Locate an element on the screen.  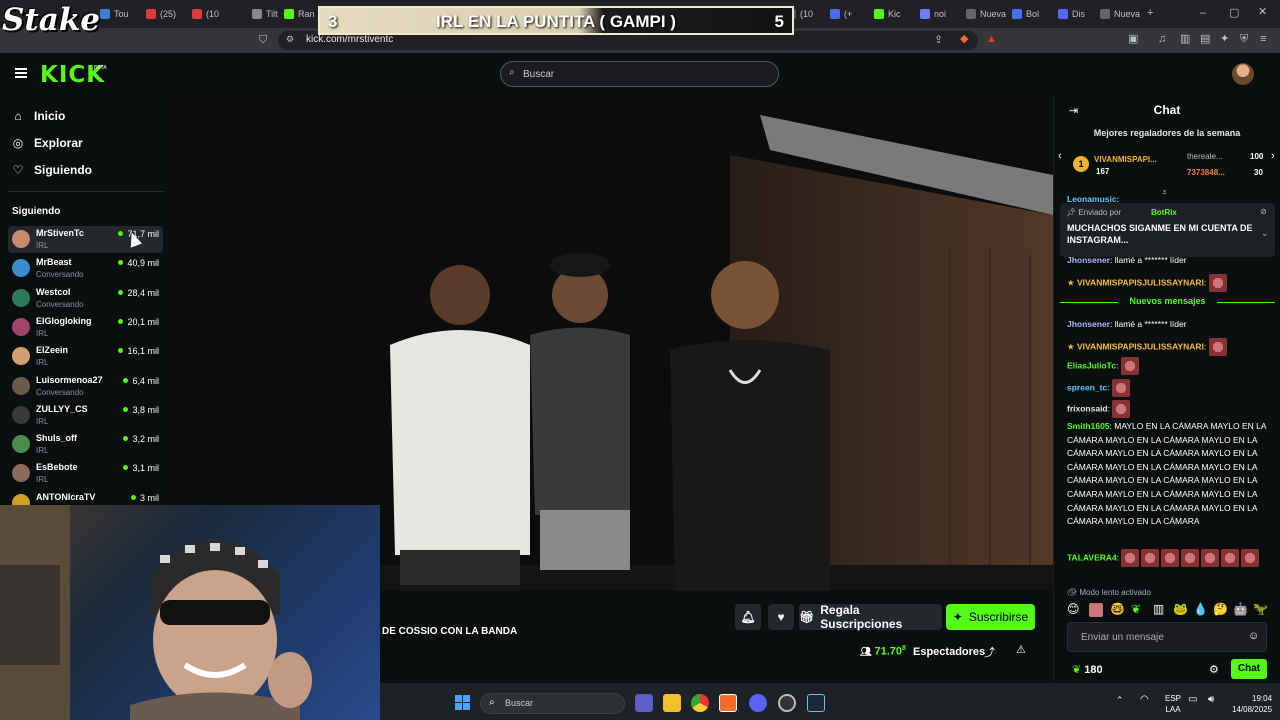
browser-tab: Tou is located at coordinates (114, 14).